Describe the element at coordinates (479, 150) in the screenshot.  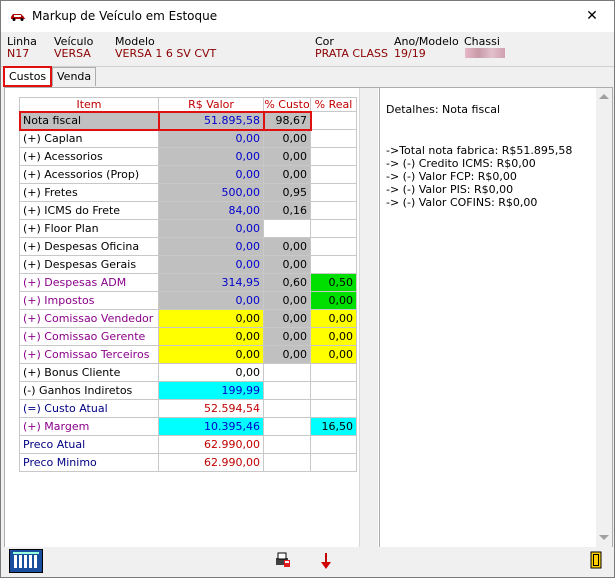
I see `details-line: ->Total nota fabrica: R$51.895,58` at that location.